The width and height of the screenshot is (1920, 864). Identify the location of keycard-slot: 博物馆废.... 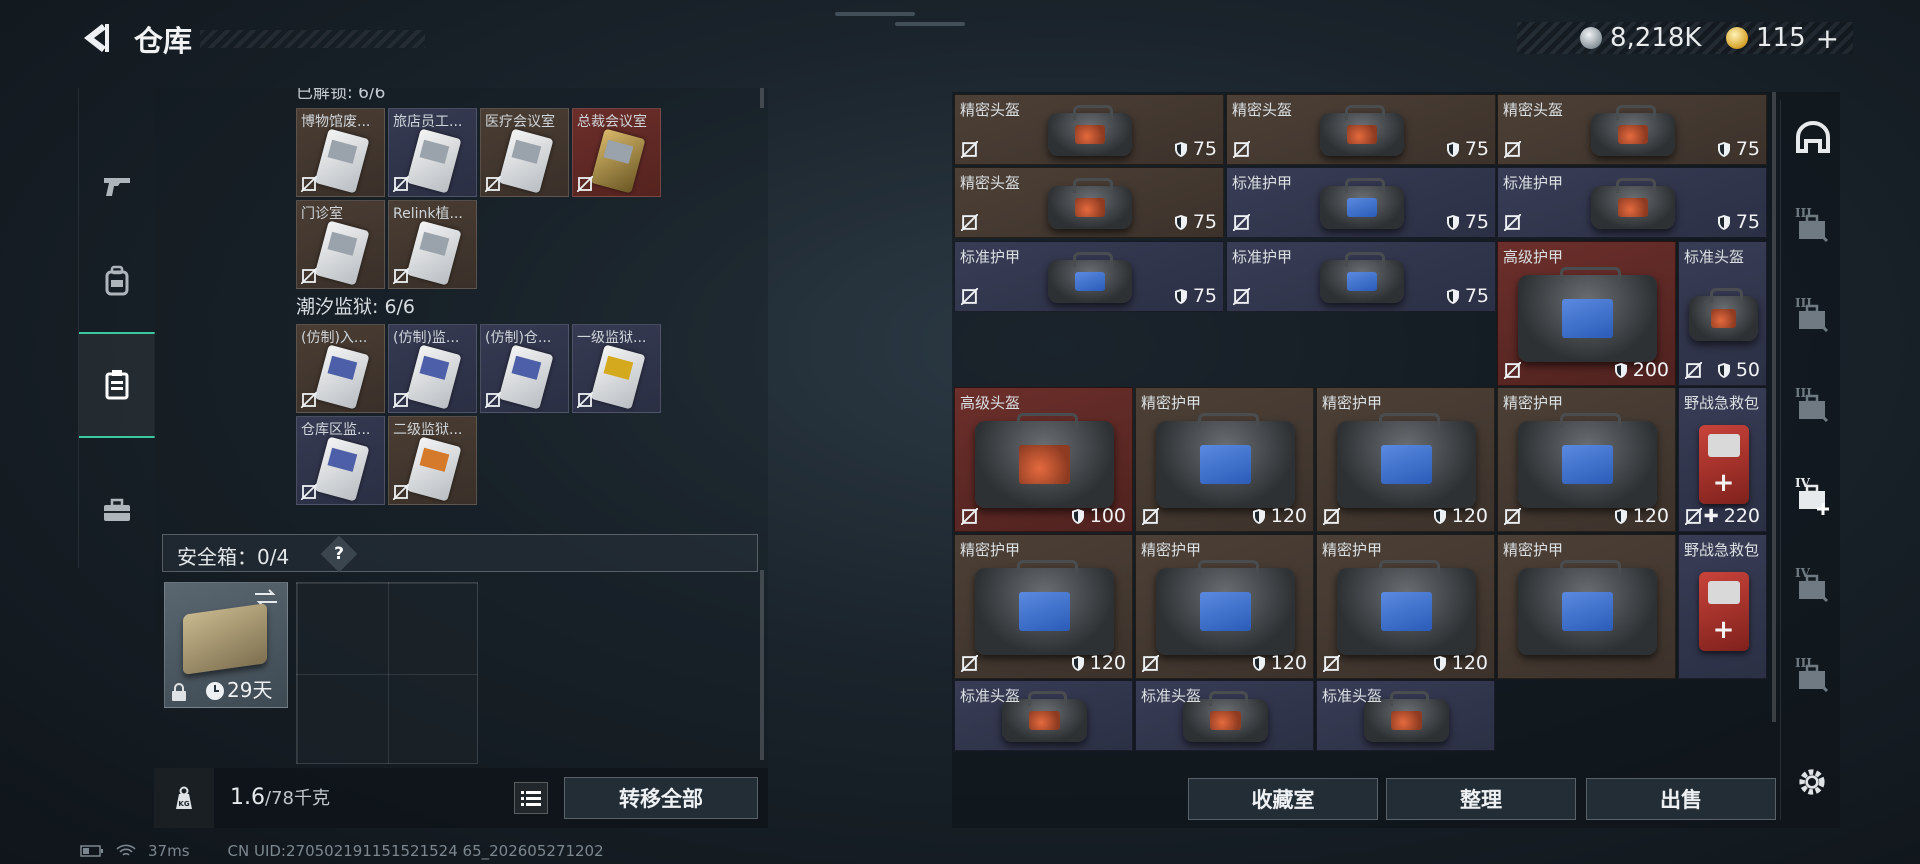
(340, 152).